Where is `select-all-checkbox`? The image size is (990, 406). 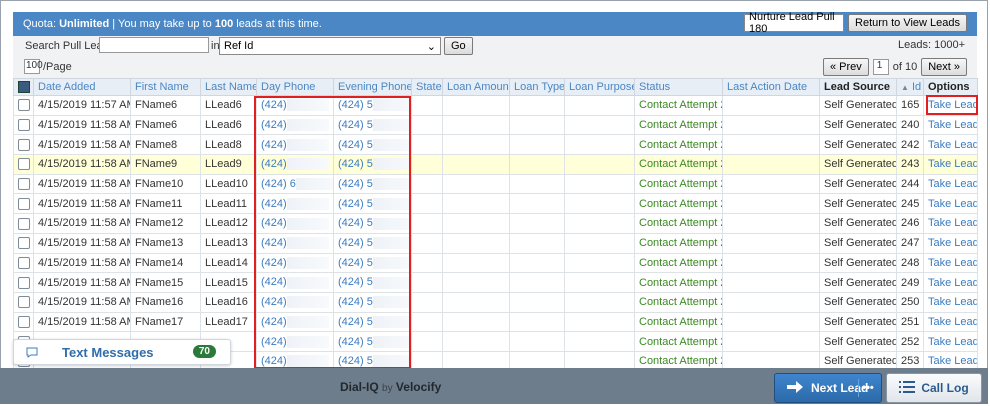 select-all-checkbox is located at coordinates (23, 87).